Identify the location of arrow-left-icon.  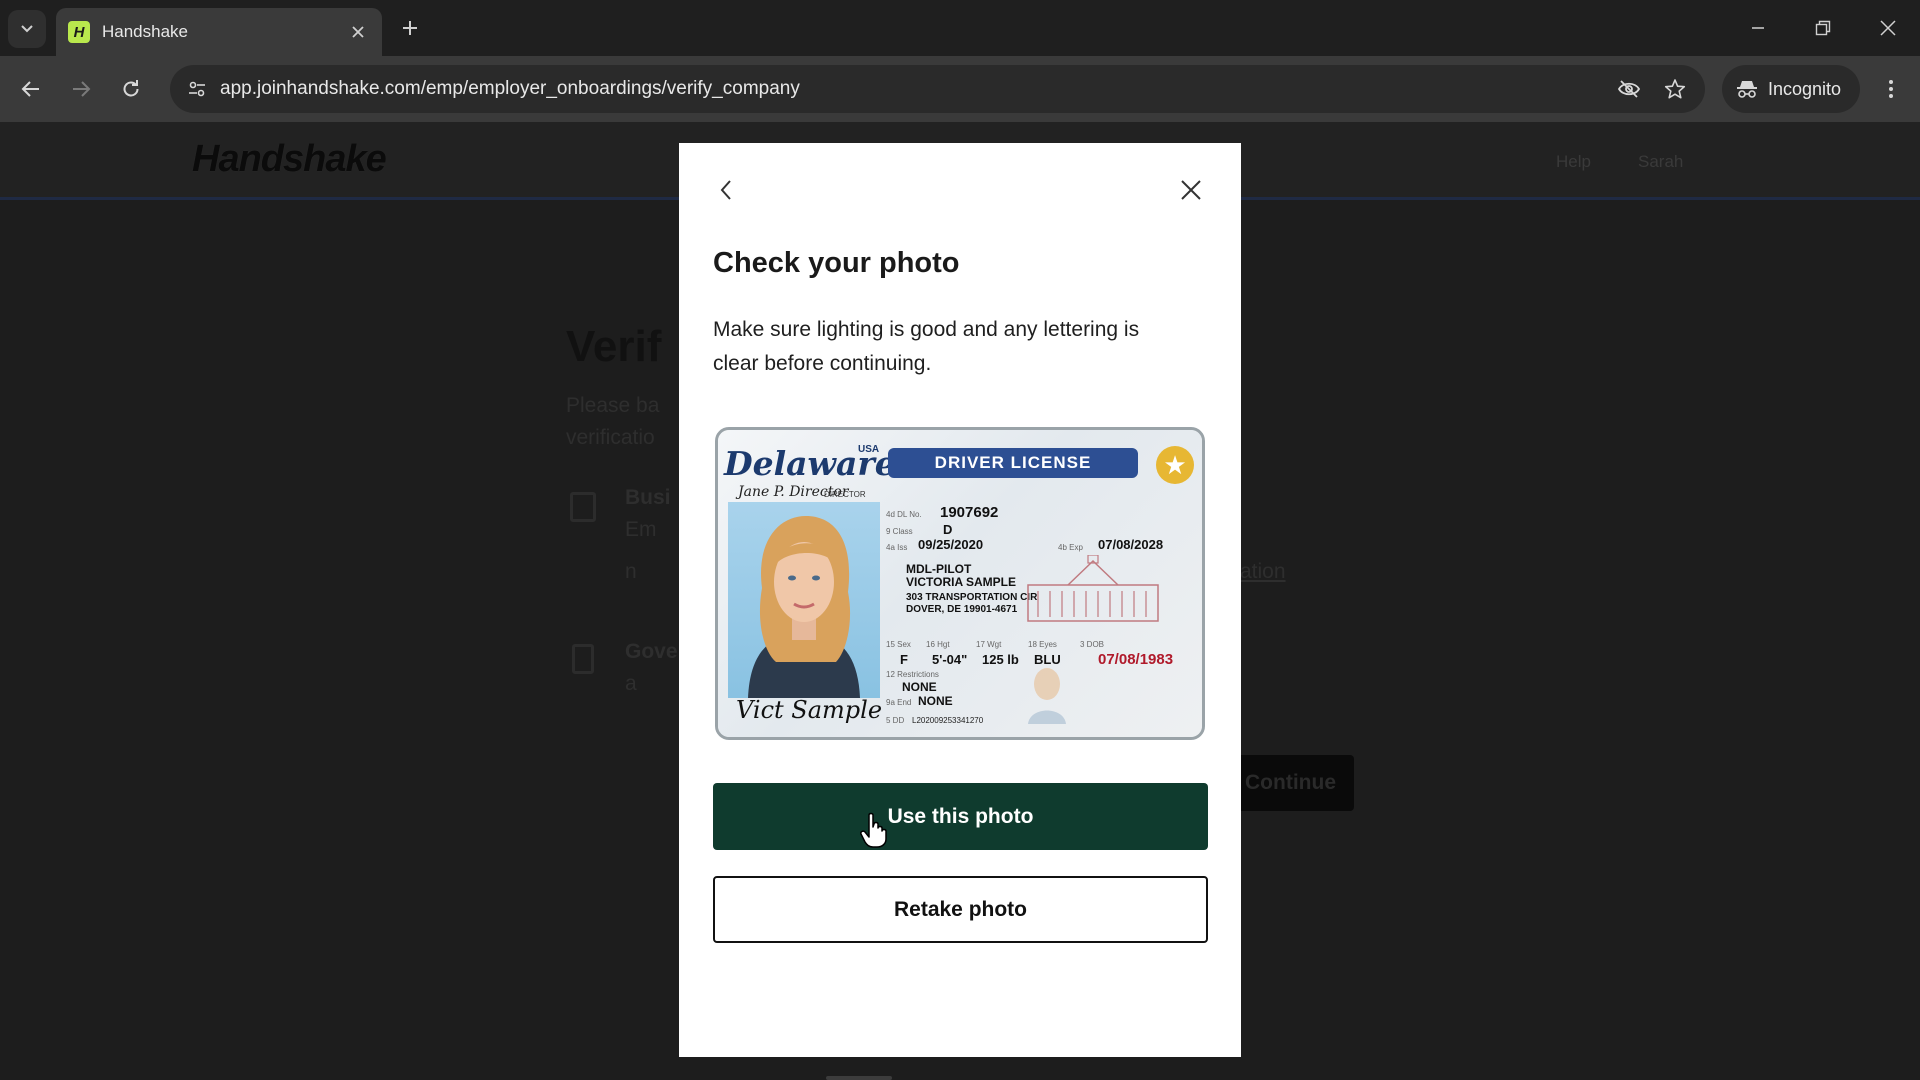
(30, 89).